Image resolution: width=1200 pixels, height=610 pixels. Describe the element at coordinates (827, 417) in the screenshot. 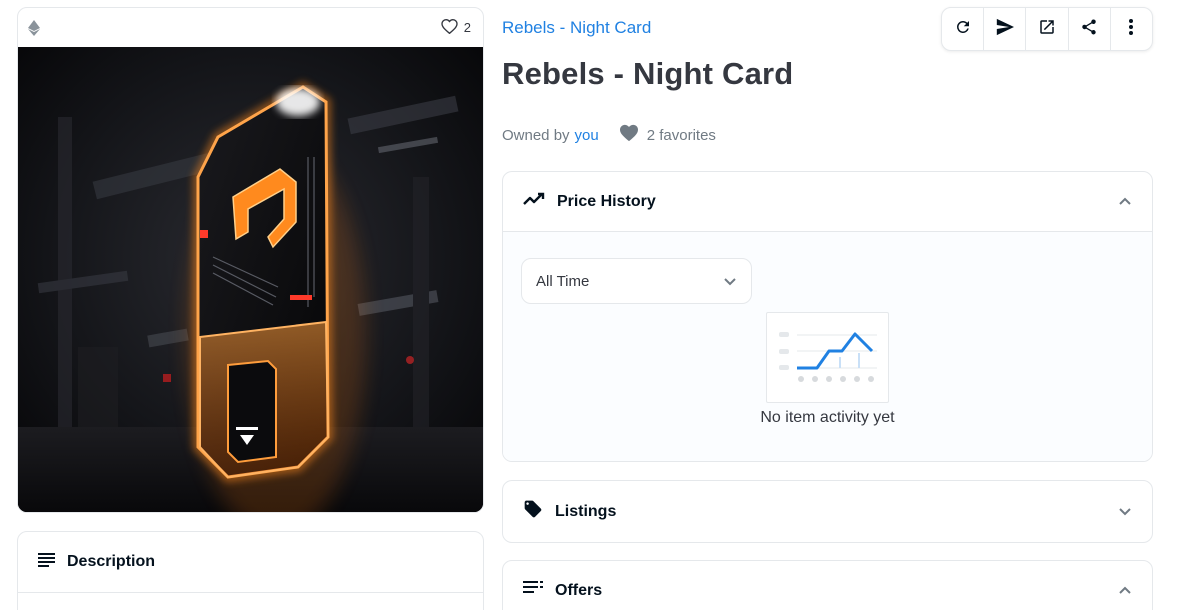

I see `empty-state-text: No item activity yet` at that location.